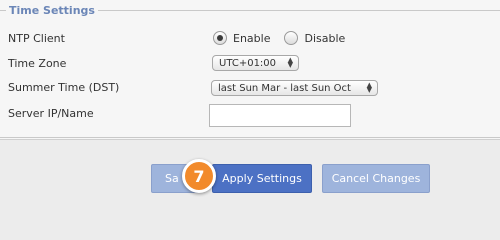 The width and height of the screenshot is (500, 240). I want to click on step-number: 7, so click(199, 176).